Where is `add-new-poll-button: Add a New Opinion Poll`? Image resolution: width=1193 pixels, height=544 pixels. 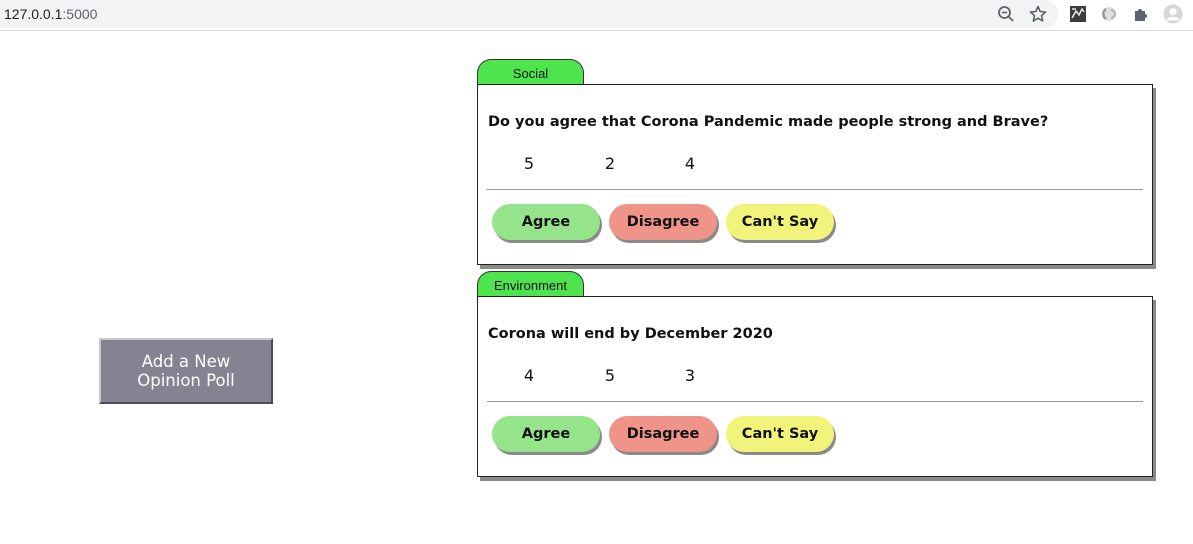 add-new-poll-button: Add a New Opinion Poll is located at coordinates (186, 371).